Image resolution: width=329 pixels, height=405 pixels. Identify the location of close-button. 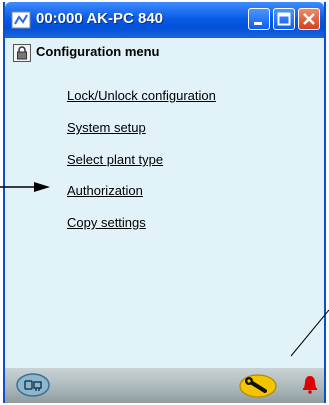
(309, 19).